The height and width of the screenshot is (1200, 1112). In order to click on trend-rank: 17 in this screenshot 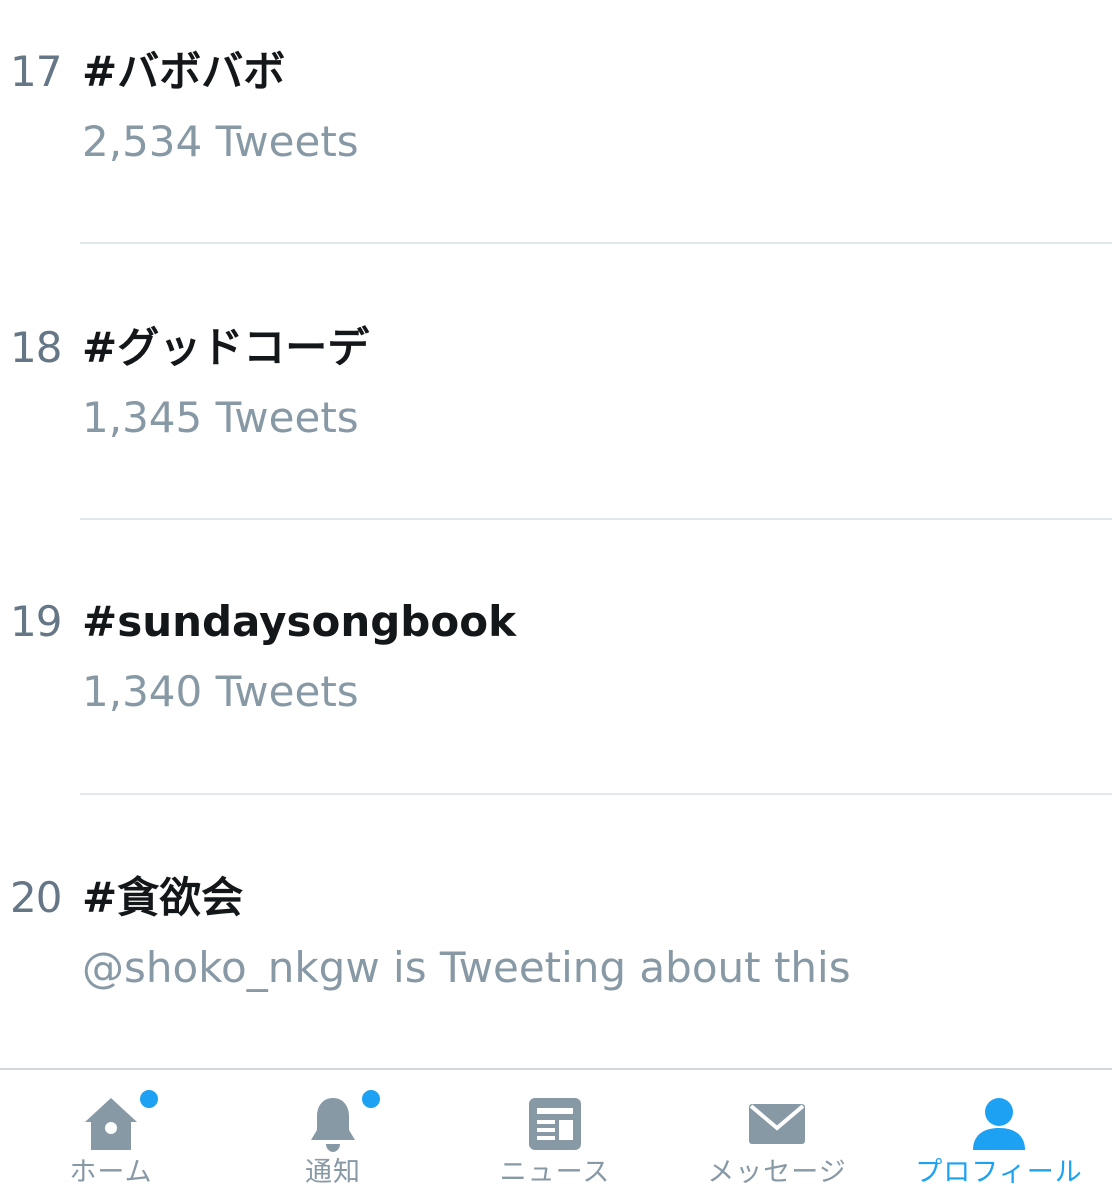, I will do `click(36, 71)`.